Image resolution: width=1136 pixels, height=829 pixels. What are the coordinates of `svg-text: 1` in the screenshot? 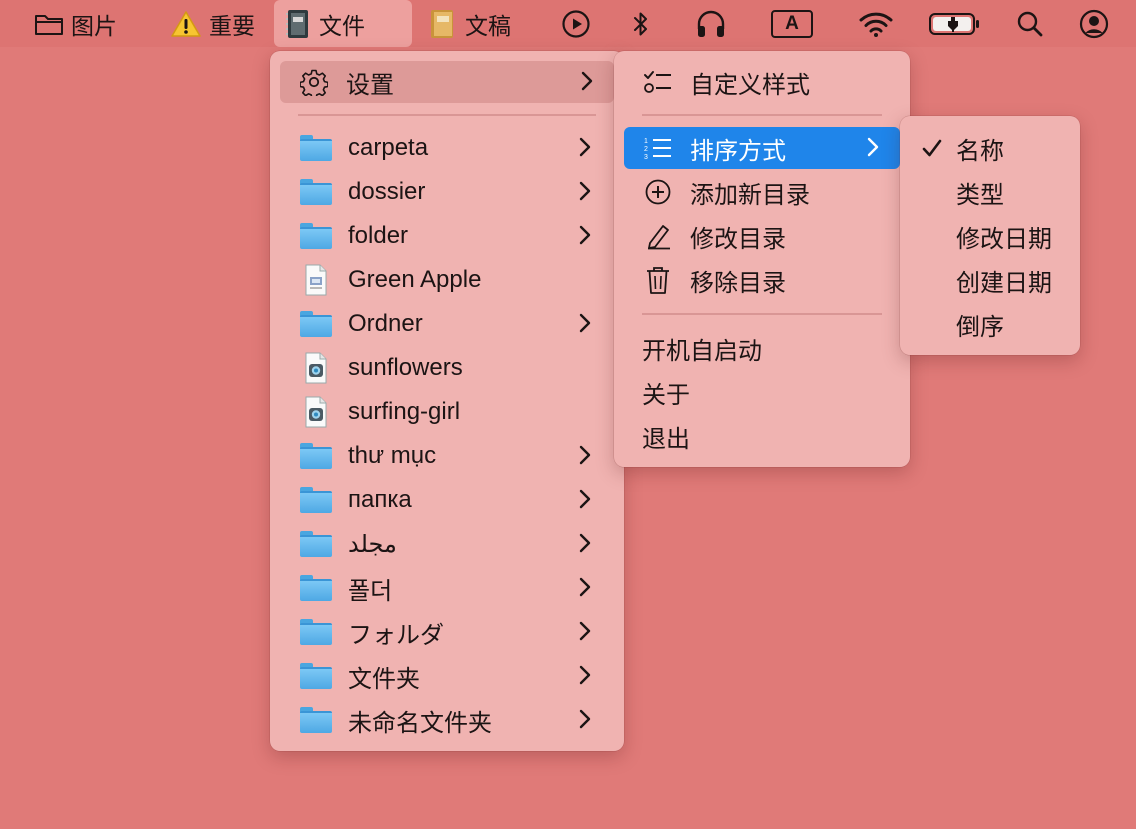 It's located at (646, 141).